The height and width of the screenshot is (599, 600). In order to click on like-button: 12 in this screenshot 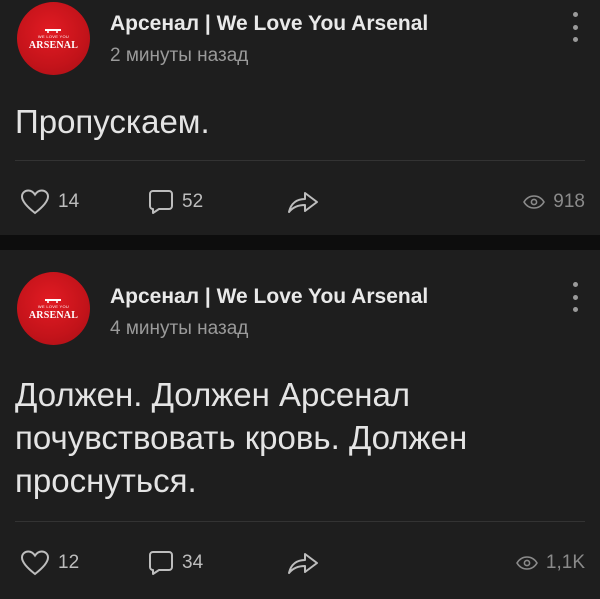, I will do `click(49, 563)`.